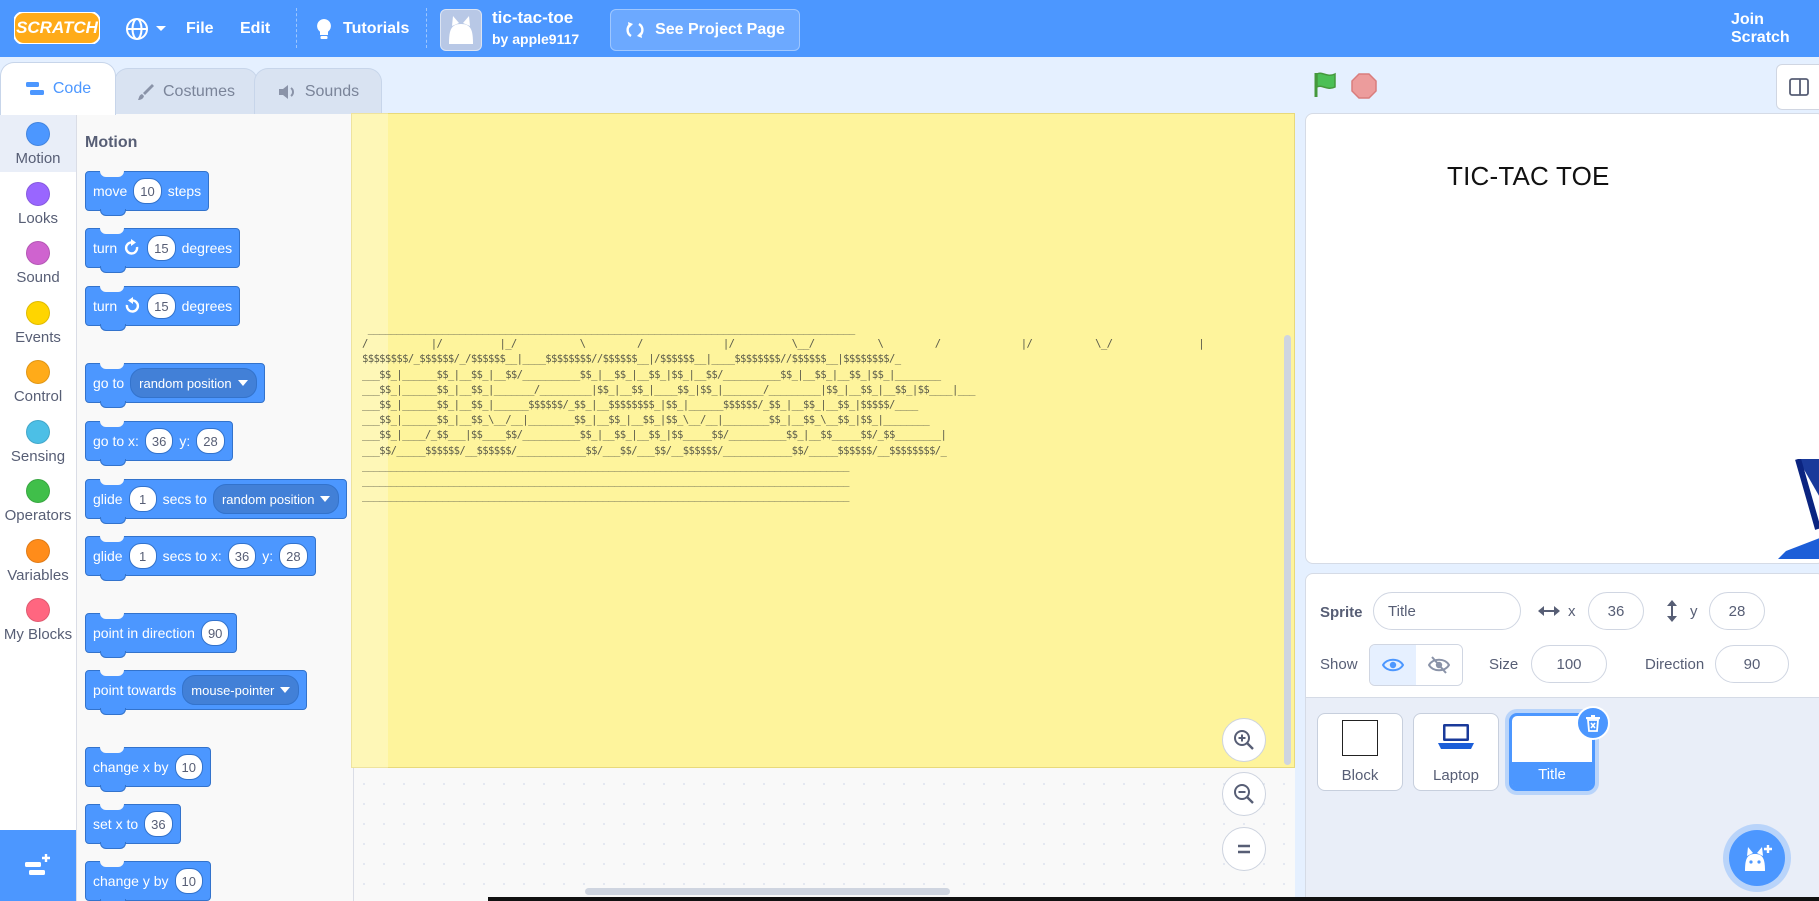 This screenshot has width=1819, height=901. What do you see at coordinates (1528, 176) in the screenshot?
I see `stage-title-sprite: TIC-TAC TOE` at bounding box center [1528, 176].